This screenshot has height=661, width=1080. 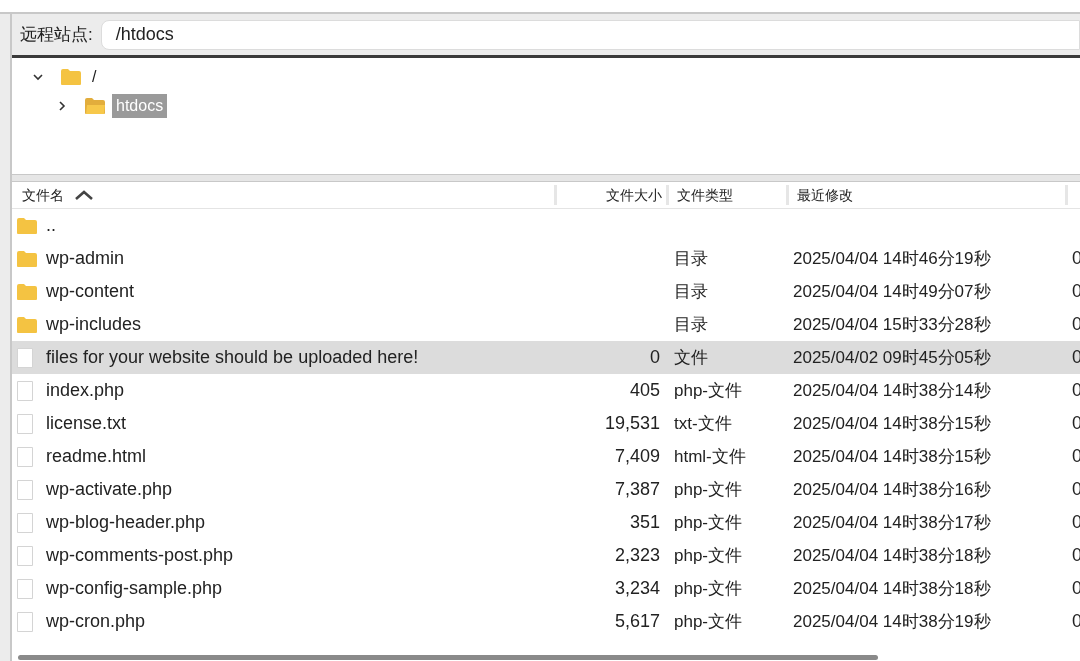 What do you see at coordinates (85, 390) in the screenshot?
I see `file-name: index.php` at bounding box center [85, 390].